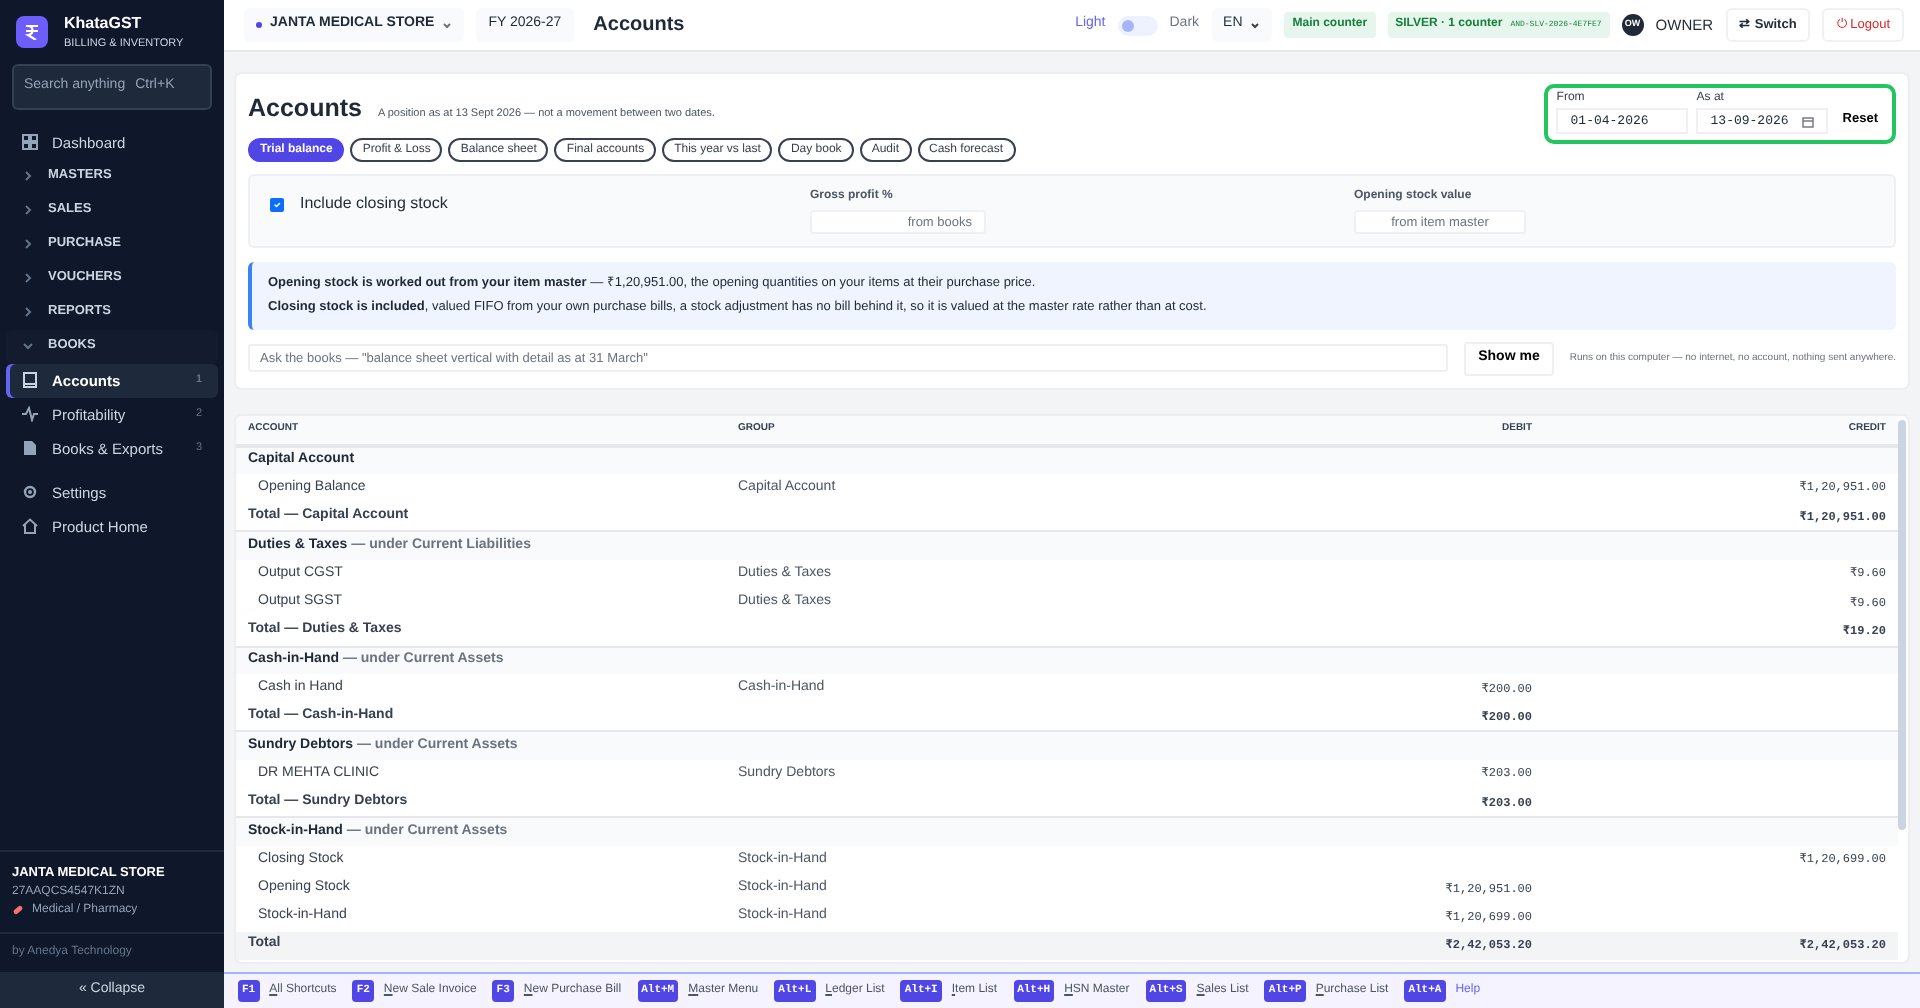  What do you see at coordinates (32, 32) in the screenshot?
I see `logo-icon` at bounding box center [32, 32].